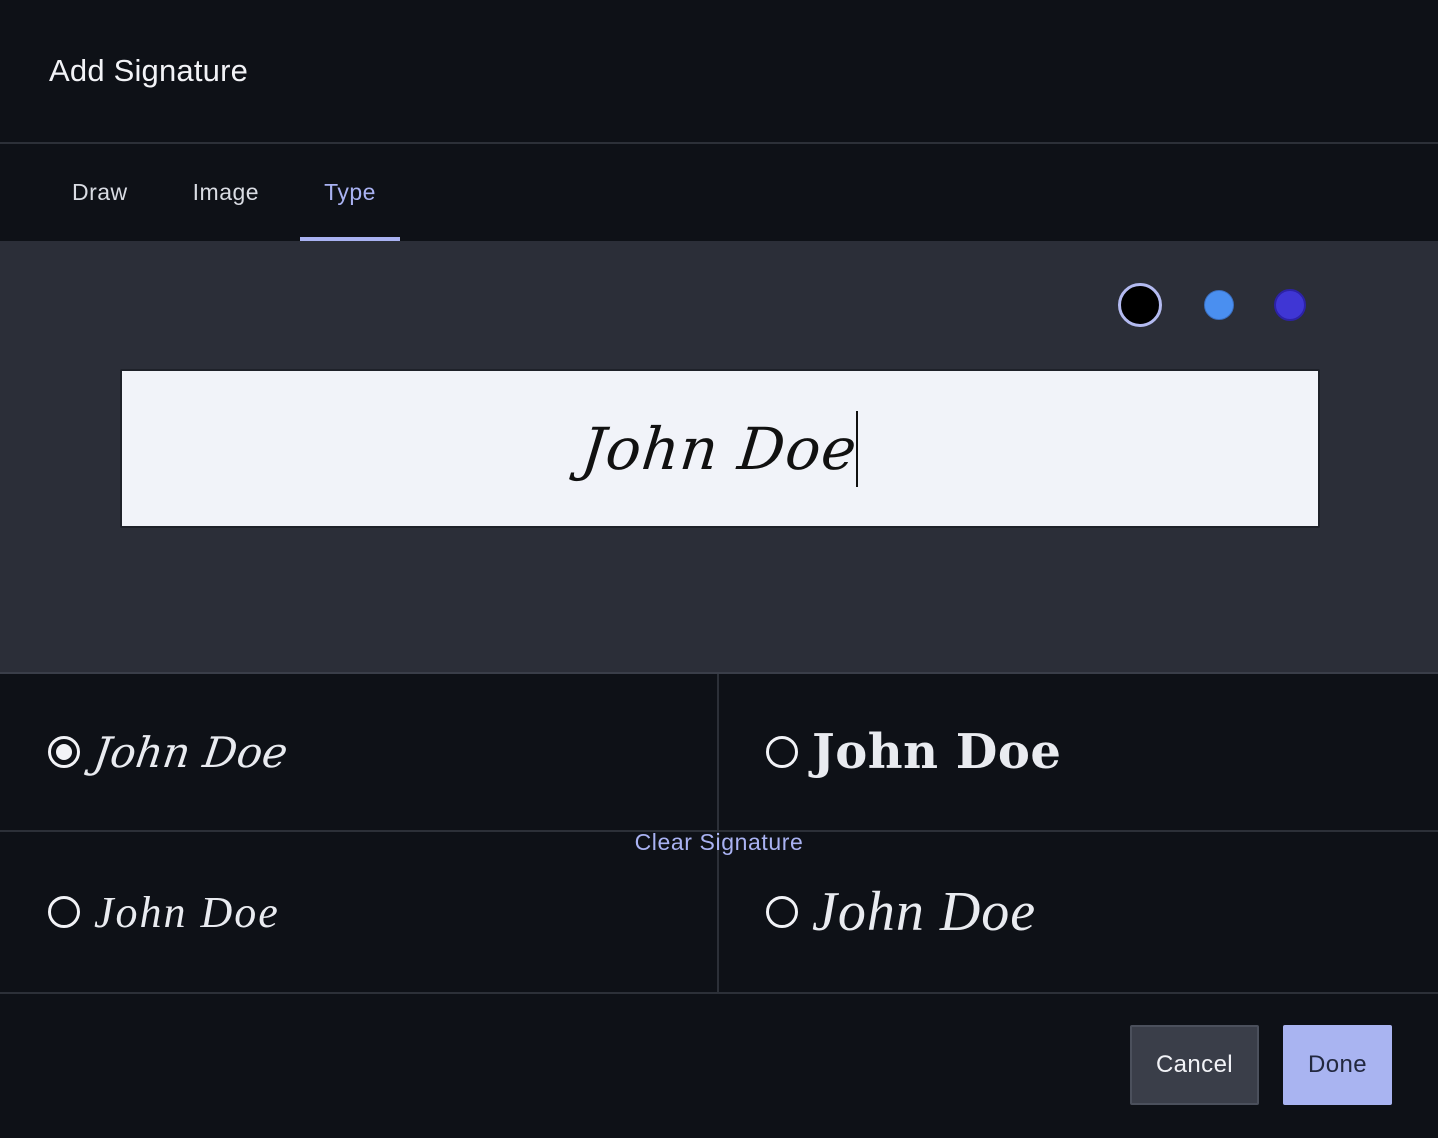  What do you see at coordinates (64, 752) in the screenshot?
I see `radio-checked-icon` at bounding box center [64, 752].